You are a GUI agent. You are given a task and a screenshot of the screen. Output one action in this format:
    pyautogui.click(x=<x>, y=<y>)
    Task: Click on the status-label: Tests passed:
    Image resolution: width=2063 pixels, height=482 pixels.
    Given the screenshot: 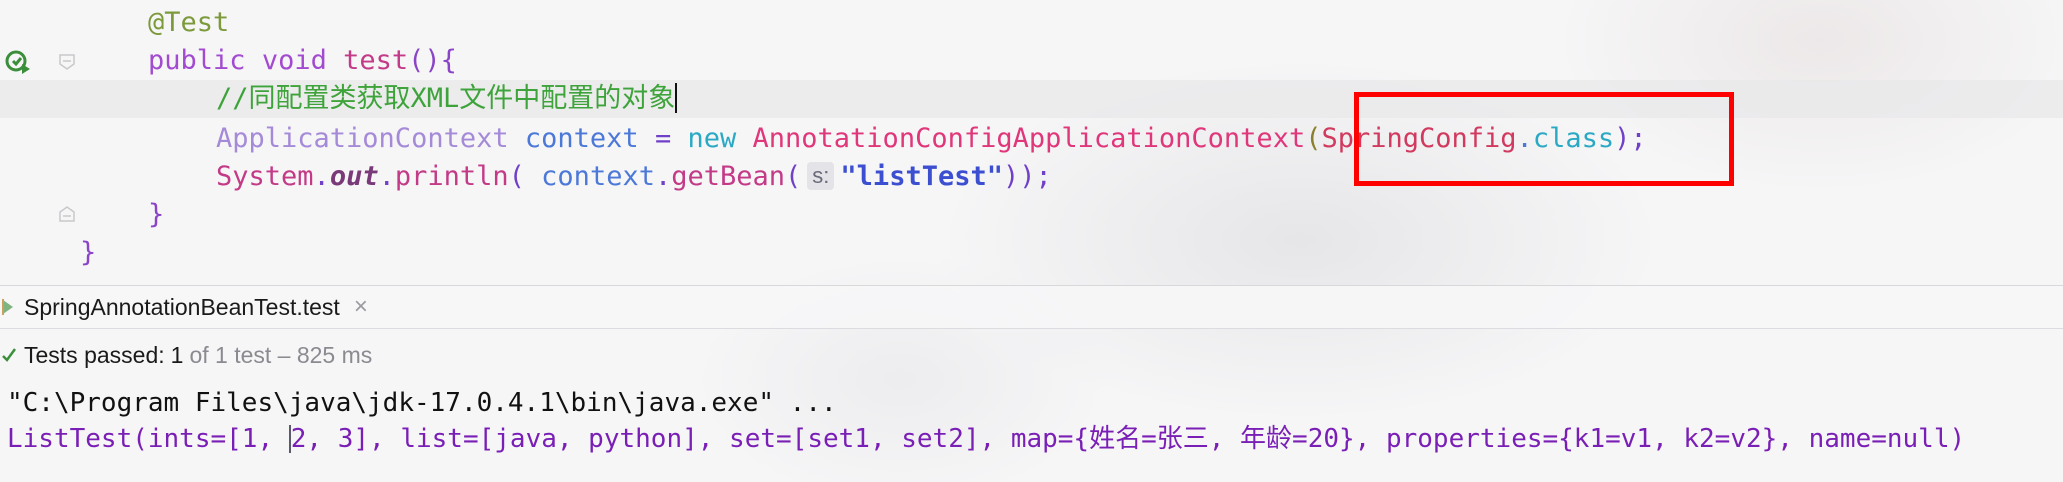 What is the action you would take?
    pyautogui.click(x=94, y=354)
    